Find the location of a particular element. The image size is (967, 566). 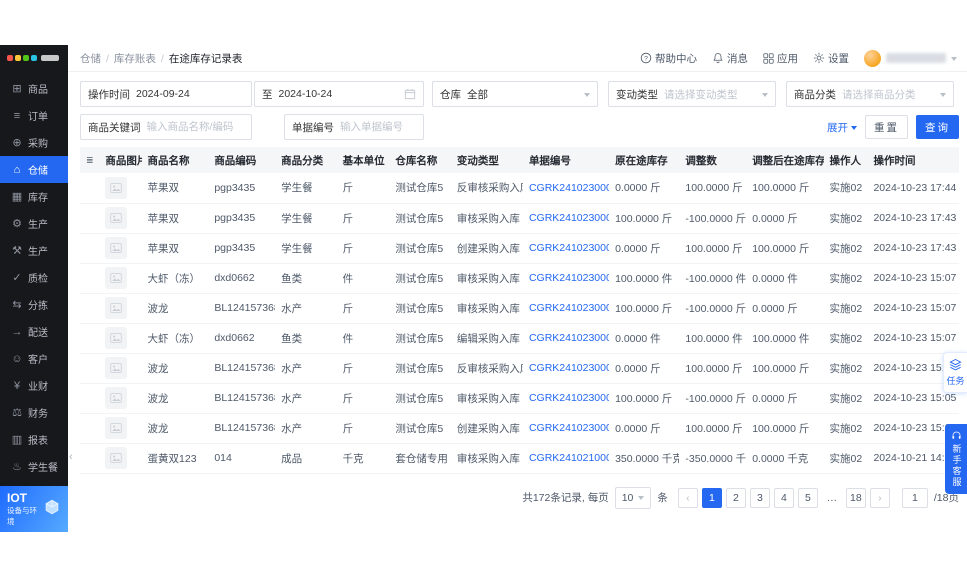

column-header-4: 基本单位 is located at coordinates (363, 160).